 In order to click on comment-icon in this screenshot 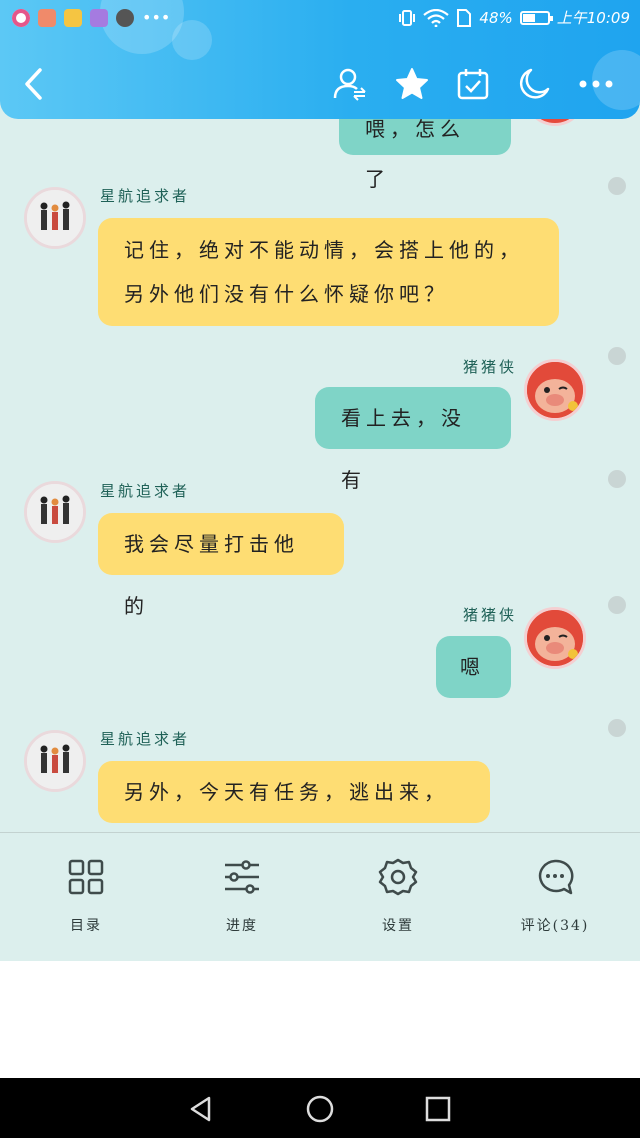, I will do `click(556, 877)`.